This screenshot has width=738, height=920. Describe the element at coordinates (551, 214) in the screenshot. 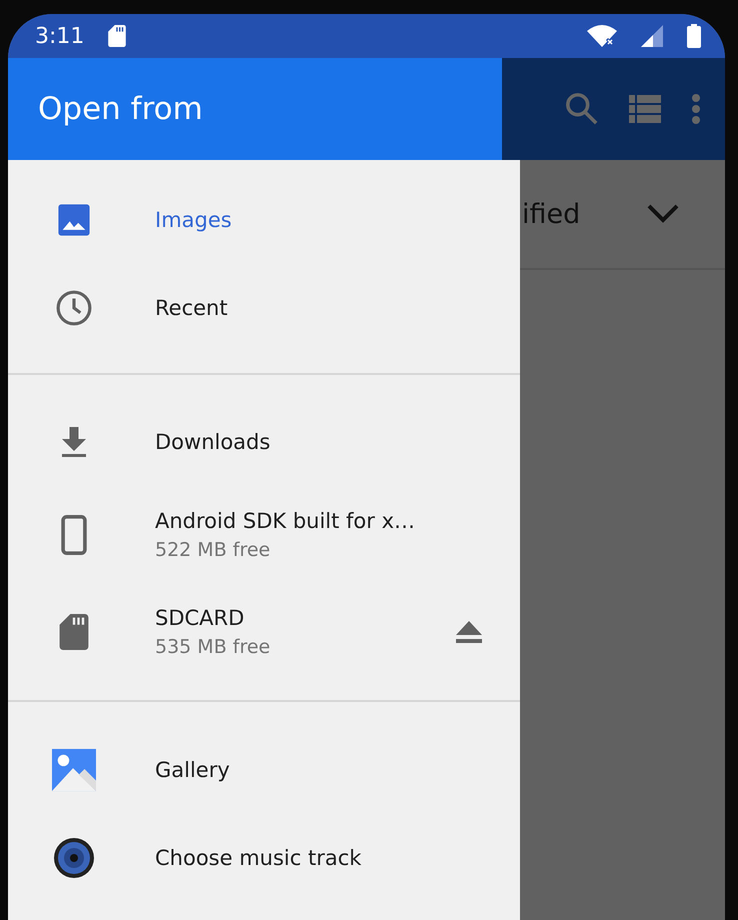

I see `sort-label: ified` at that location.